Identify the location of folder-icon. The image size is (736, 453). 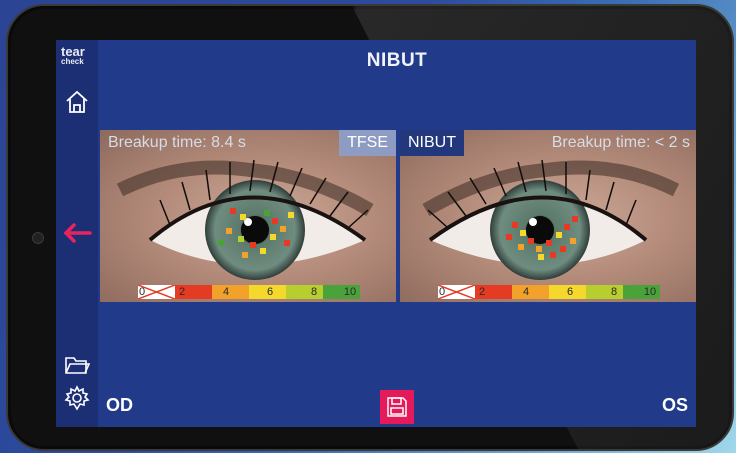
(77, 365).